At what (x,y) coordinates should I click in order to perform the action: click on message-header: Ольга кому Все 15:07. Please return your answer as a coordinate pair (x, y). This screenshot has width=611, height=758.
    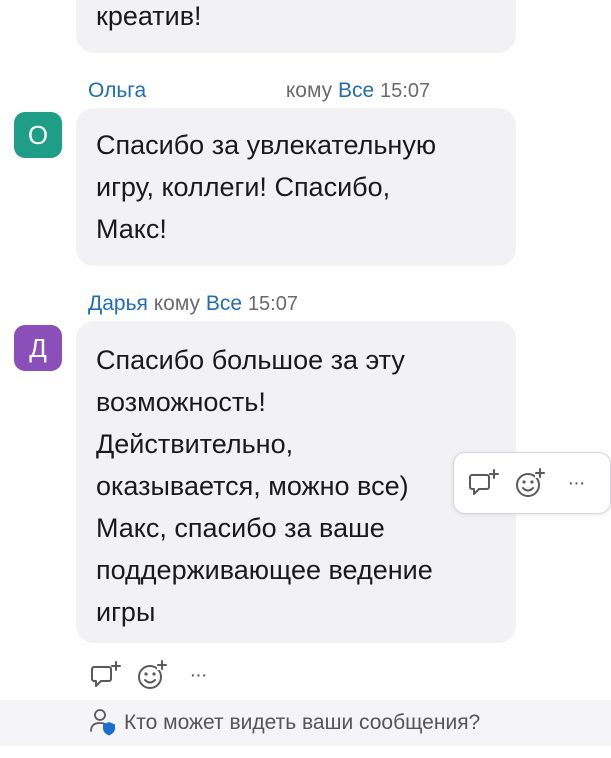
    Looking at the image, I should click on (259, 91).